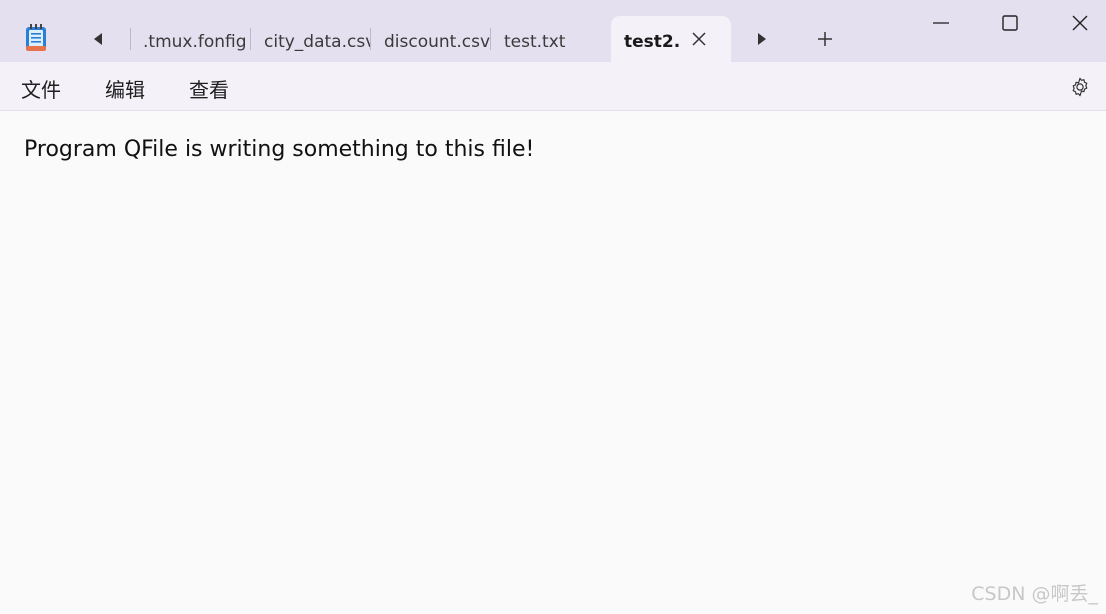  I want to click on maximize-icon, so click(1010, 23).